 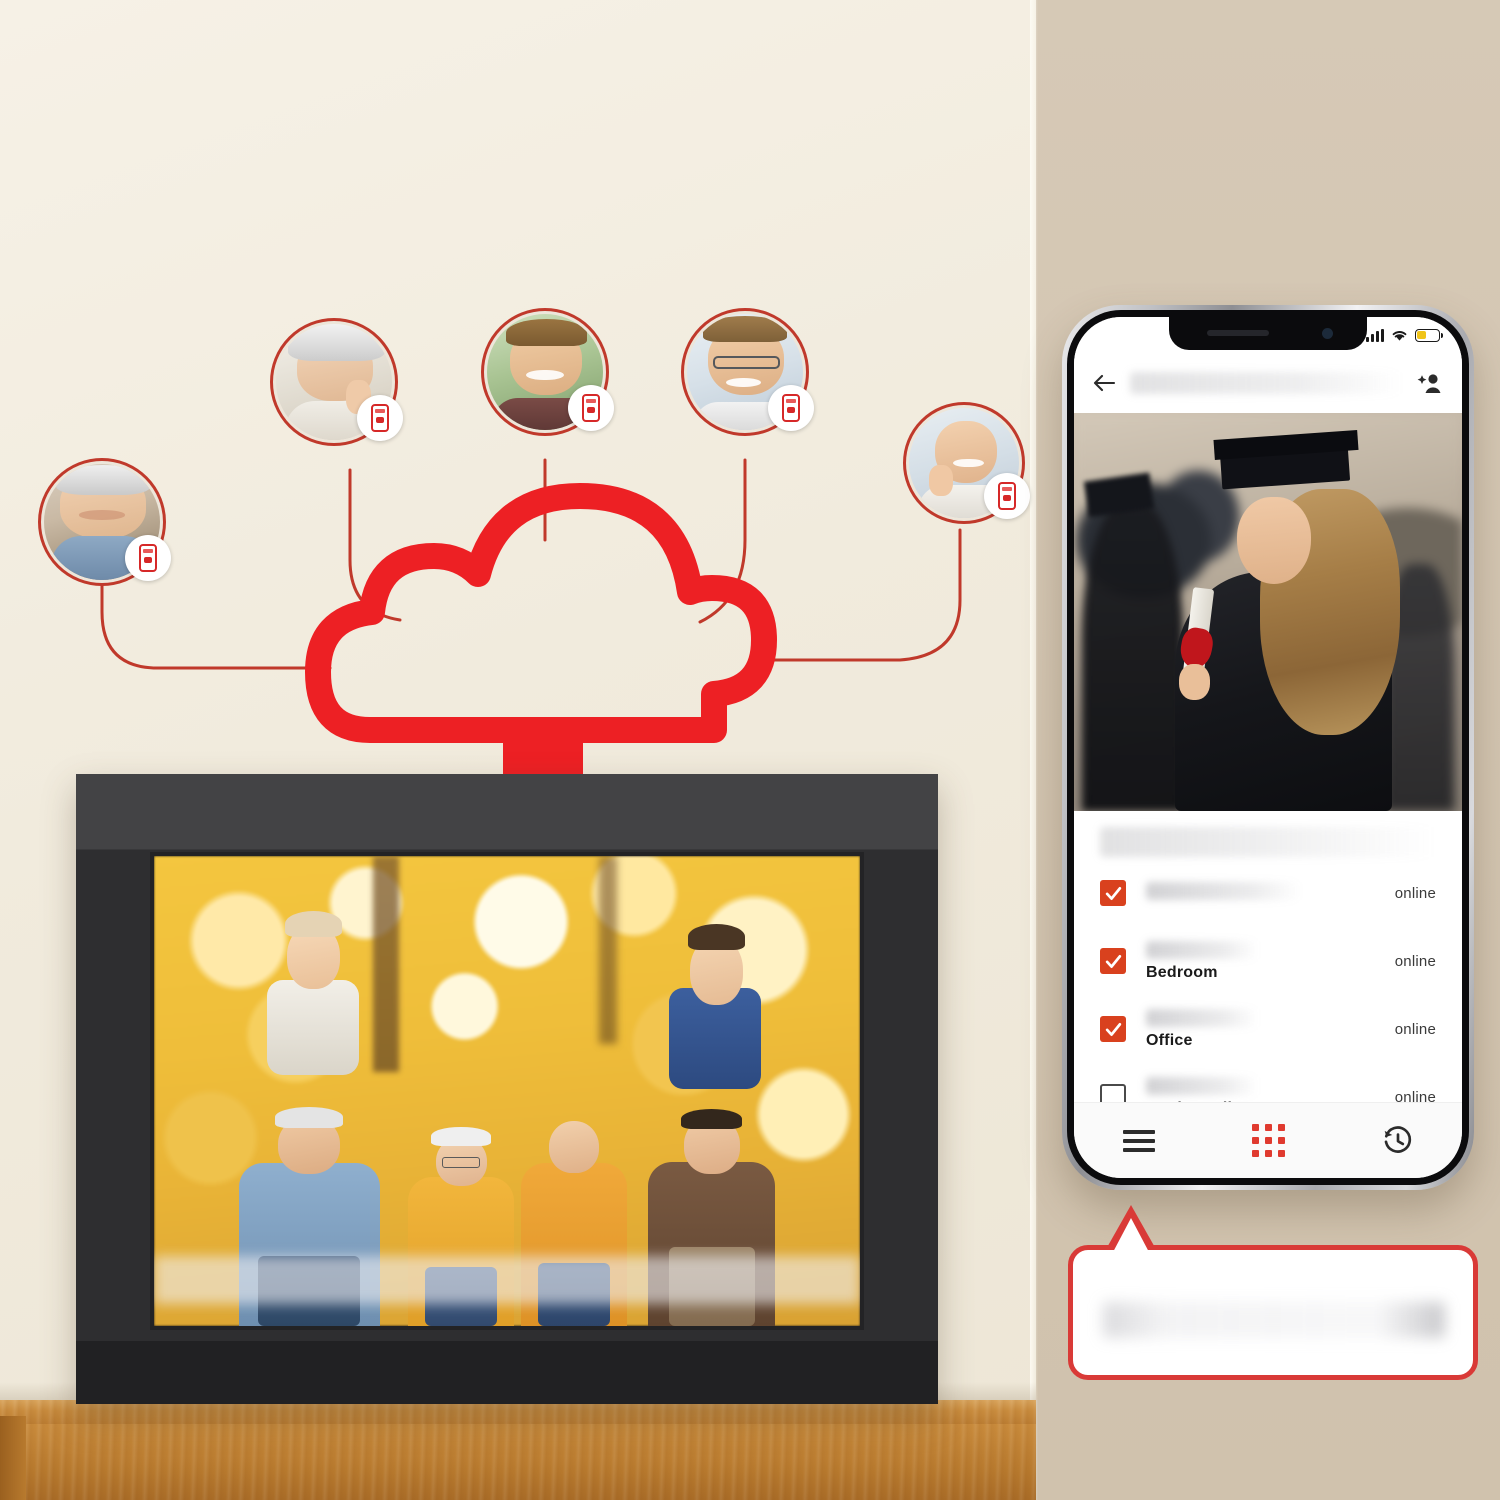 I want to click on background-graduate-left, so click(x=1132, y=655).